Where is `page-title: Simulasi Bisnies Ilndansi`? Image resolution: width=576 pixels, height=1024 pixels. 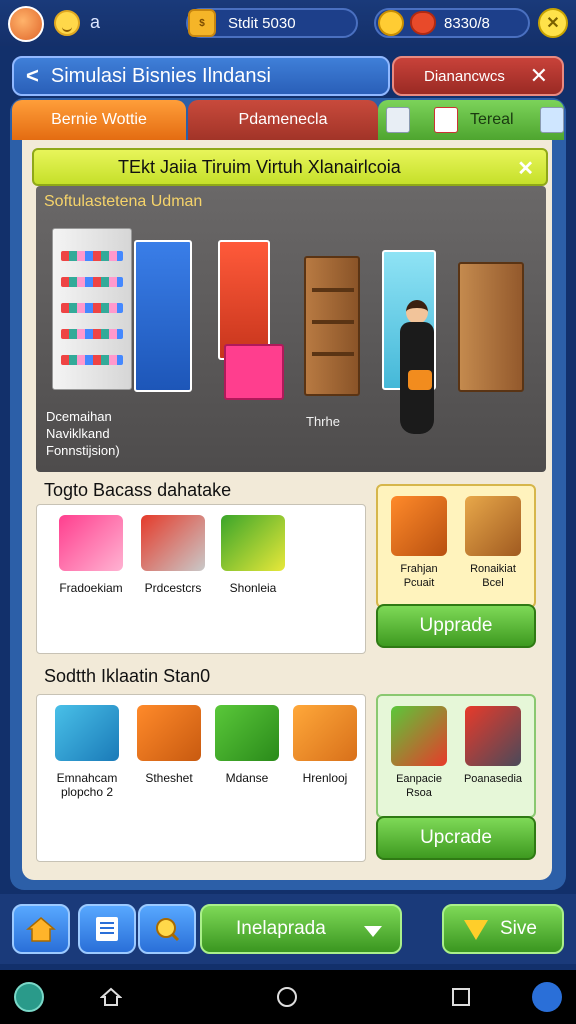 page-title: Simulasi Bisnies Ilndansi is located at coordinates (160, 75).